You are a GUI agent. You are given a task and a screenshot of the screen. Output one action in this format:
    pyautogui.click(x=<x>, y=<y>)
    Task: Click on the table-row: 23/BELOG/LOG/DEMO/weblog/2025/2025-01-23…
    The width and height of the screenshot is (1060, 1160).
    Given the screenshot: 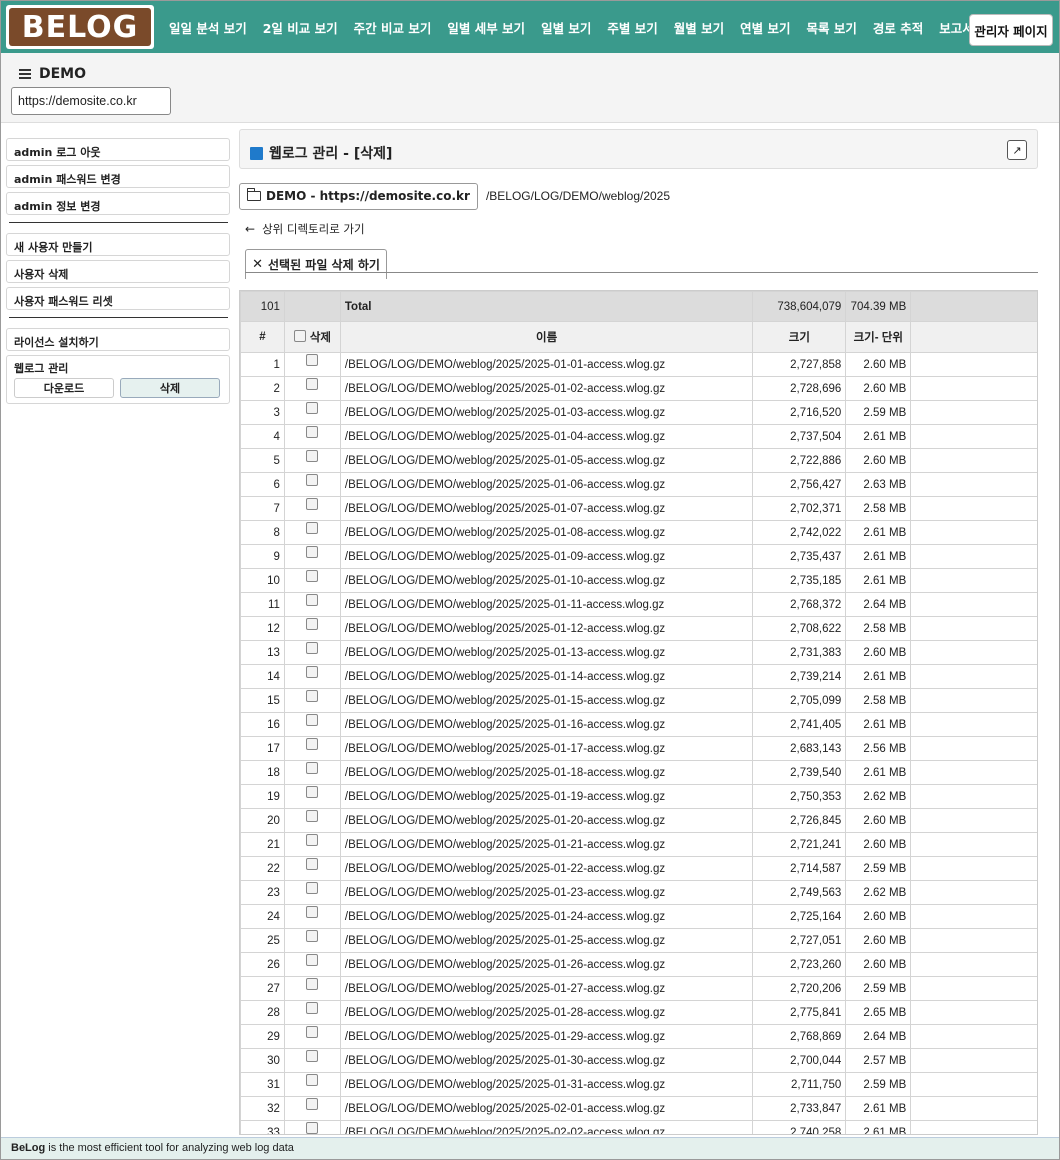 What is the action you would take?
    pyautogui.click(x=638, y=892)
    